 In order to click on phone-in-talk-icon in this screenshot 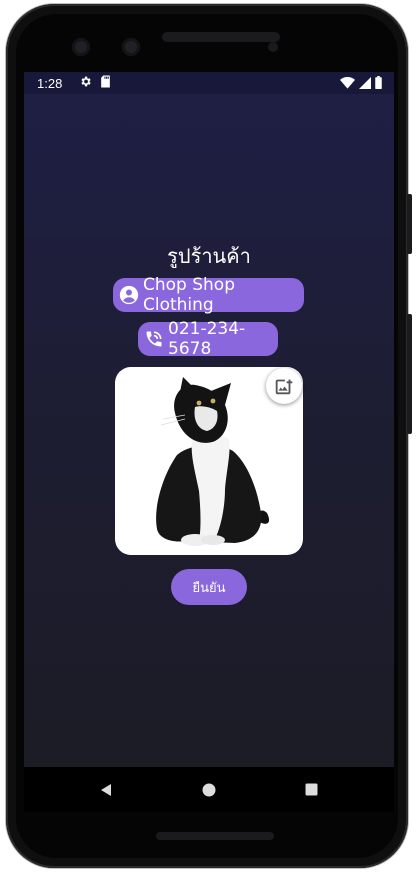, I will do `click(154, 339)`.